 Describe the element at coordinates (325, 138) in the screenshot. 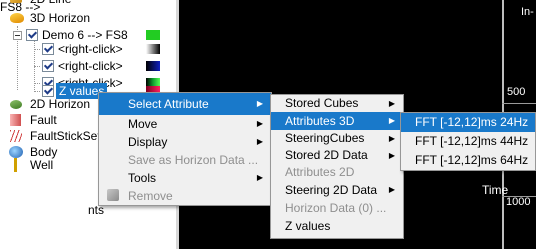

I see `menu-item-label: SteeringCubes` at that location.